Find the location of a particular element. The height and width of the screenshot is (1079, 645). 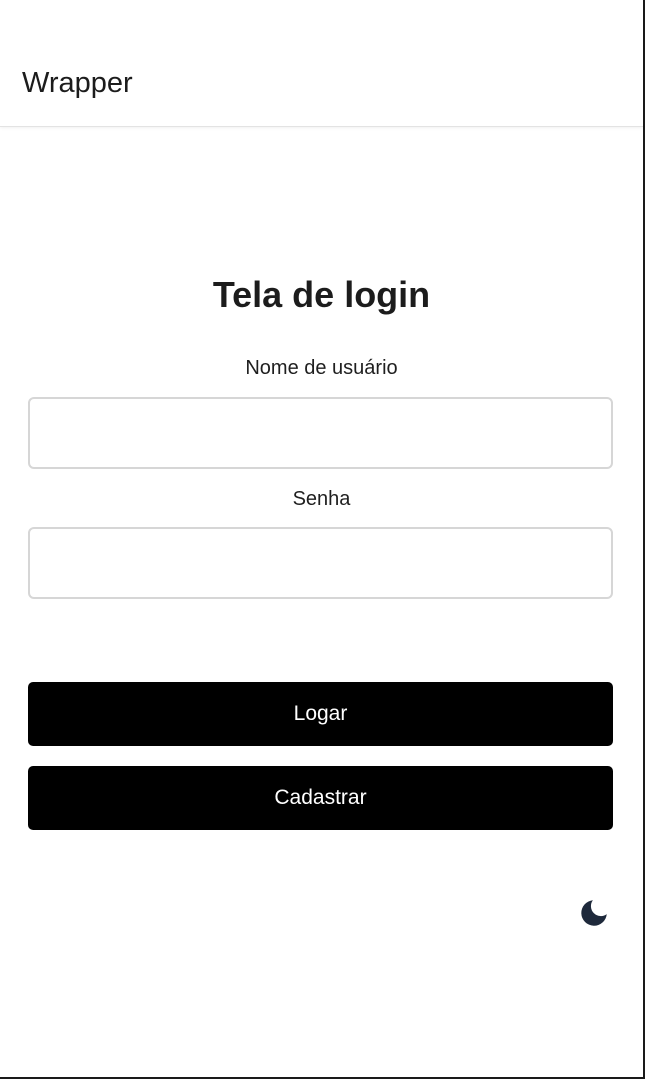

theme-toggle-button is located at coordinates (594, 913).